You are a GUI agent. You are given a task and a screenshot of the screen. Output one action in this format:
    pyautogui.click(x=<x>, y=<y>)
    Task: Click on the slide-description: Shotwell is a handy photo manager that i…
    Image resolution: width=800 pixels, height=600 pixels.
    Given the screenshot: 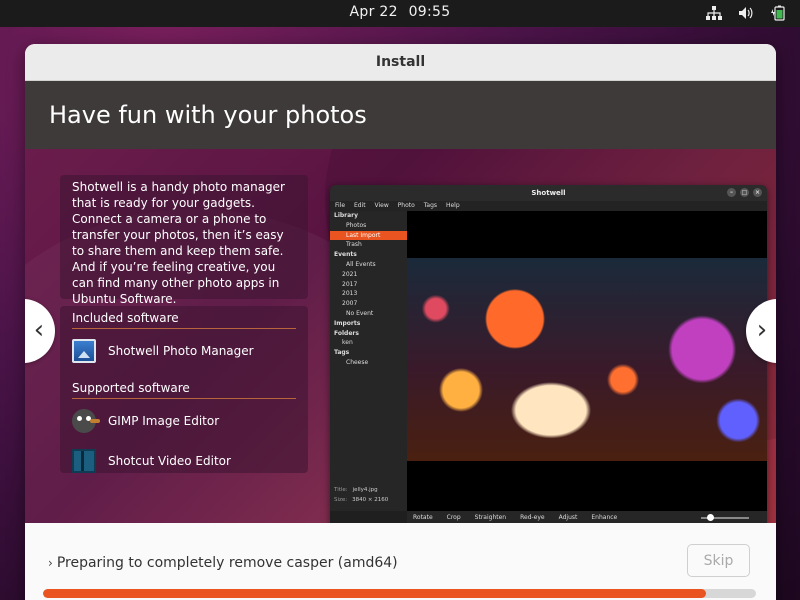 What is the action you would take?
    pyautogui.click(x=178, y=243)
    